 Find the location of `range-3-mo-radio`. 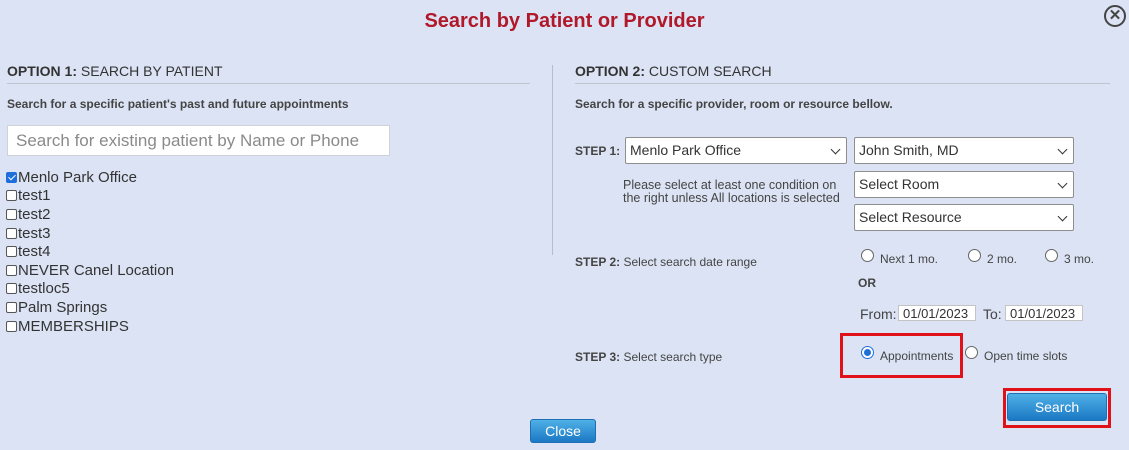

range-3-mo-radio is located at coordinates (1051, 255).